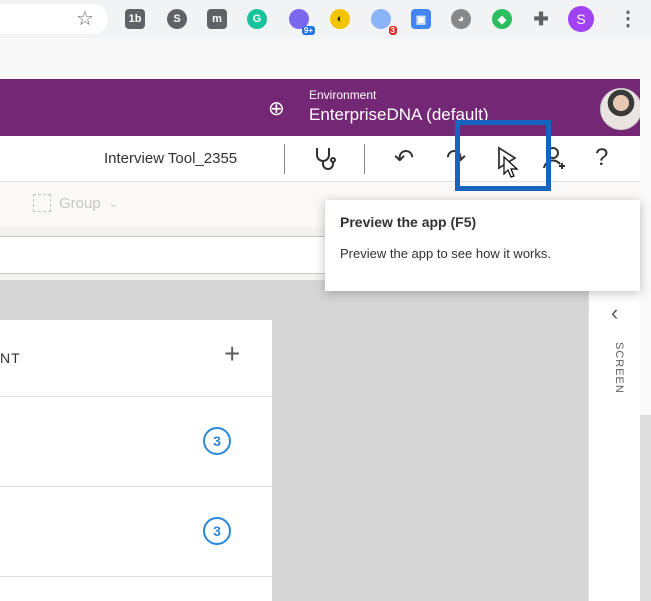  I want to click on browser-spacer, so click(325, 58).